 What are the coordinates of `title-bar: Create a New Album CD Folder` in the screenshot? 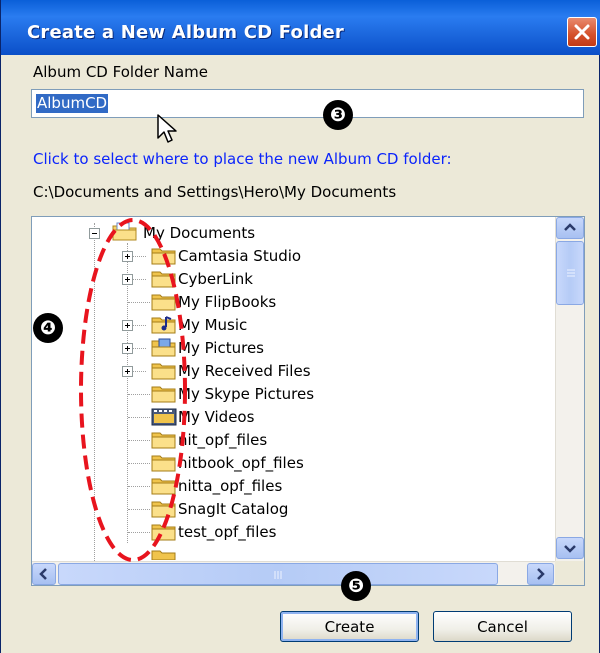 It's located at (300, 27).